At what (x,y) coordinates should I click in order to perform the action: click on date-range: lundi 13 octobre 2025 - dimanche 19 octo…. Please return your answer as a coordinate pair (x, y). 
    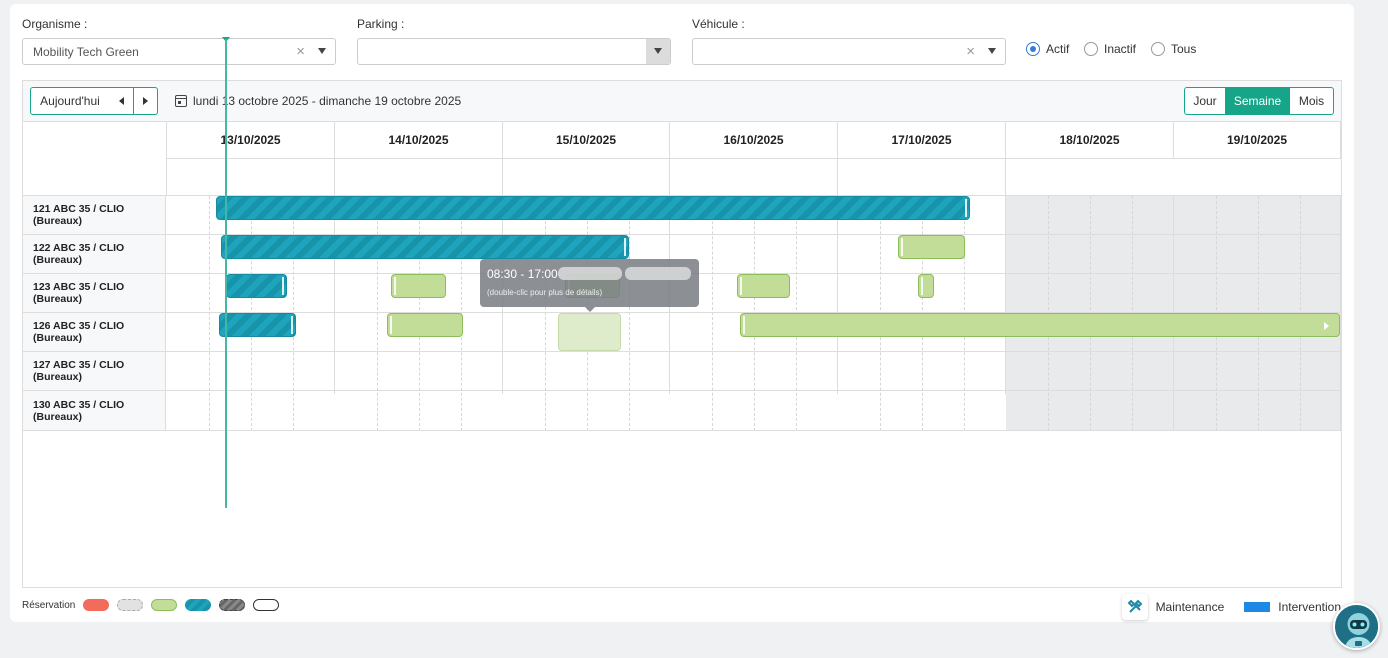
    Looking at the image, I should click on (318, 101).